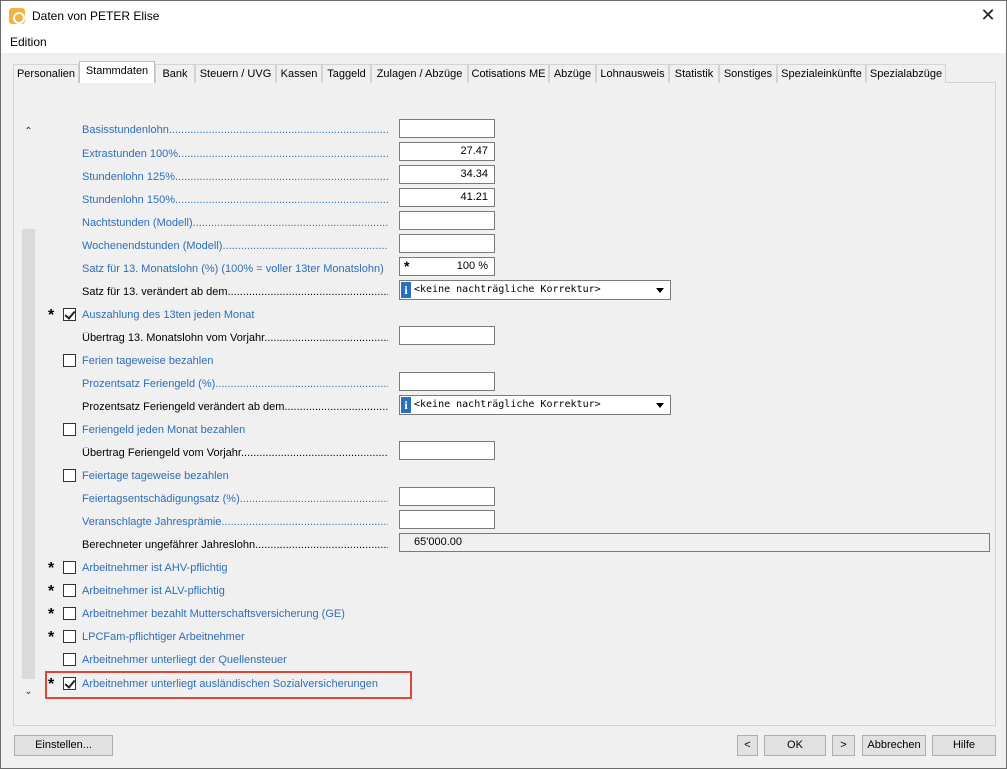 This screenshot has width=1007, height=769. Describe the element at coordinates (299, 73) in the screenshot. I see `tab-kassen: Kassen` at that location.